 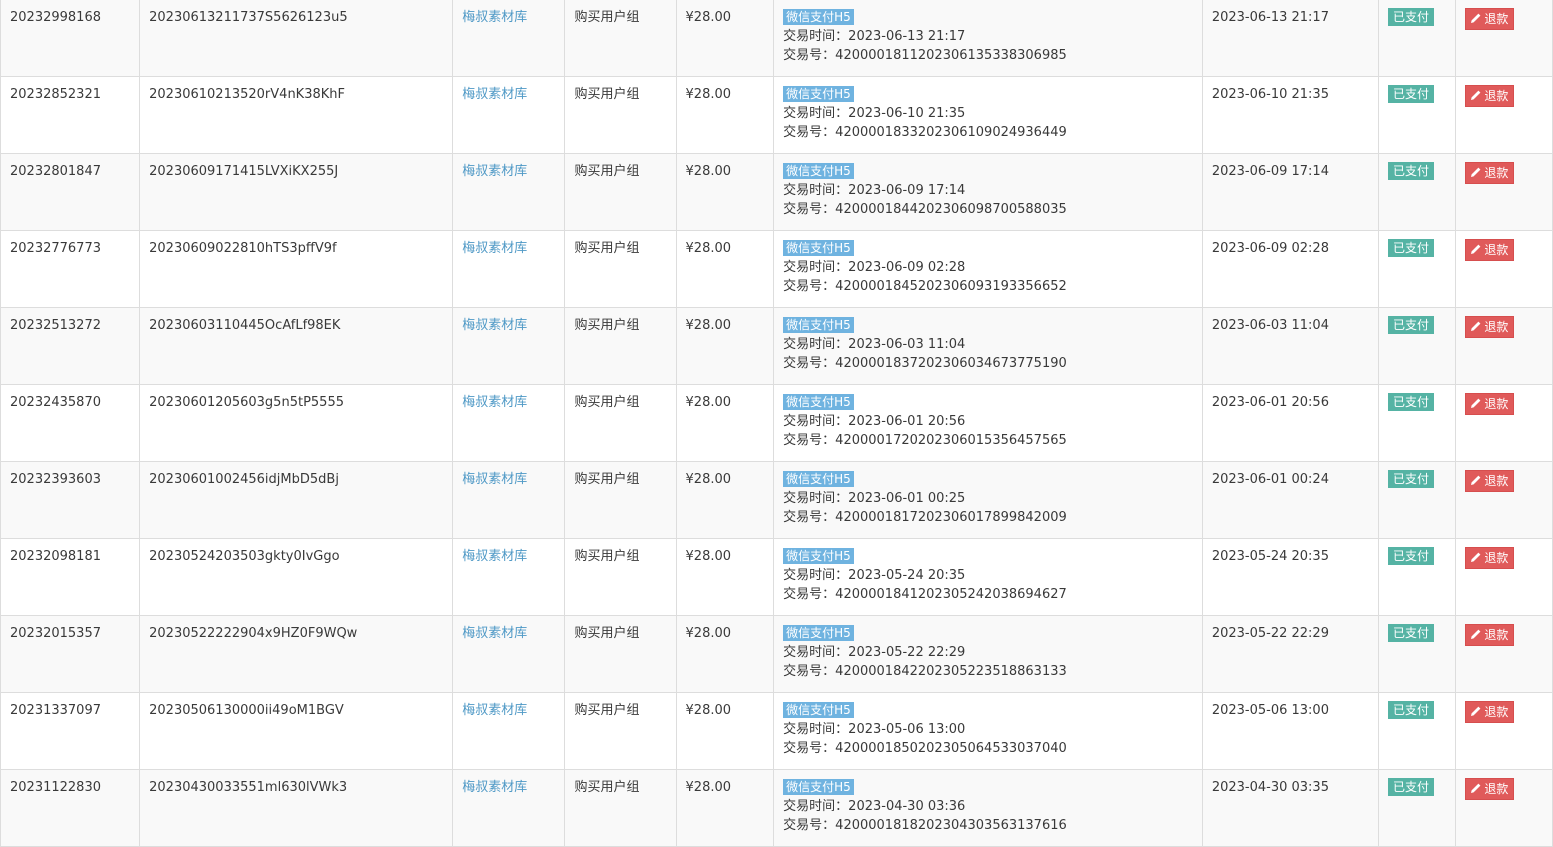 I want to click on order-id: 20232801847, so click(x=70, y=192).